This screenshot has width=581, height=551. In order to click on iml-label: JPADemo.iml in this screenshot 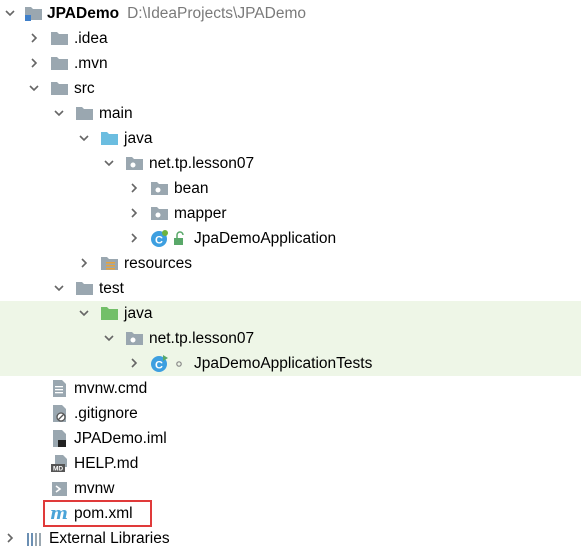, I will do `click(120, 438)`.